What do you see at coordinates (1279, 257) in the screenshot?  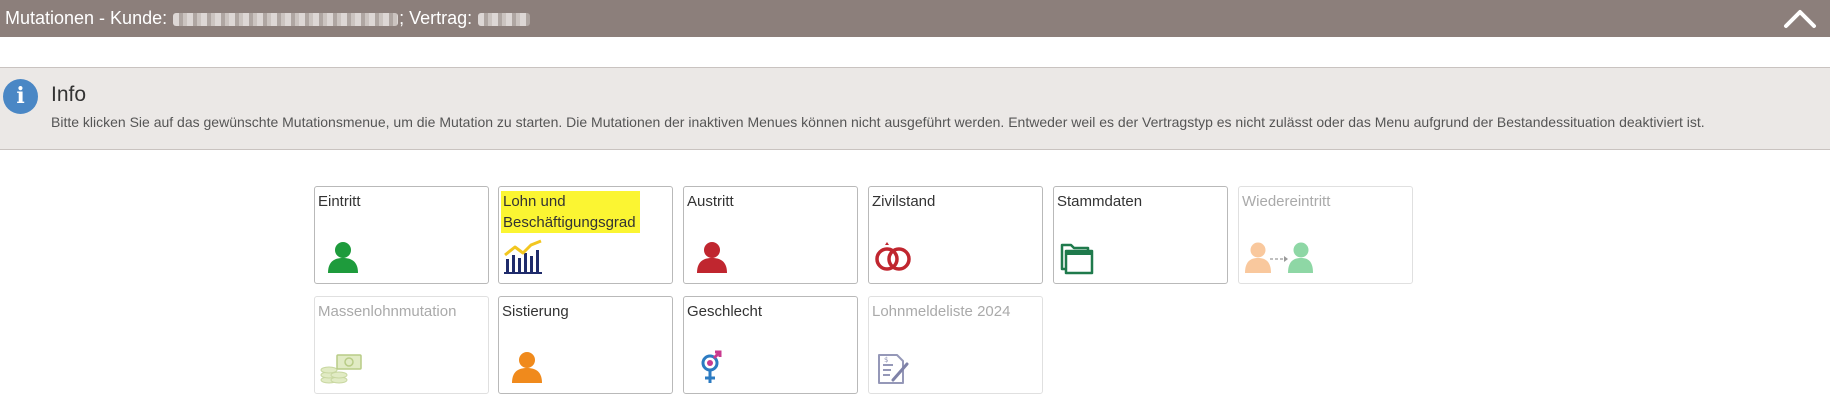 I see `re-entry-icon` at bounding box center [1279, 257].